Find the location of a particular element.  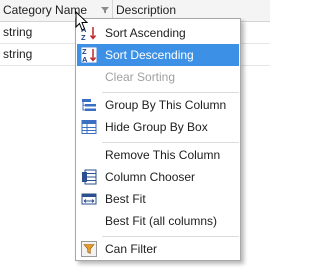

column-header-label: Description is located at coordinates (146, 10).